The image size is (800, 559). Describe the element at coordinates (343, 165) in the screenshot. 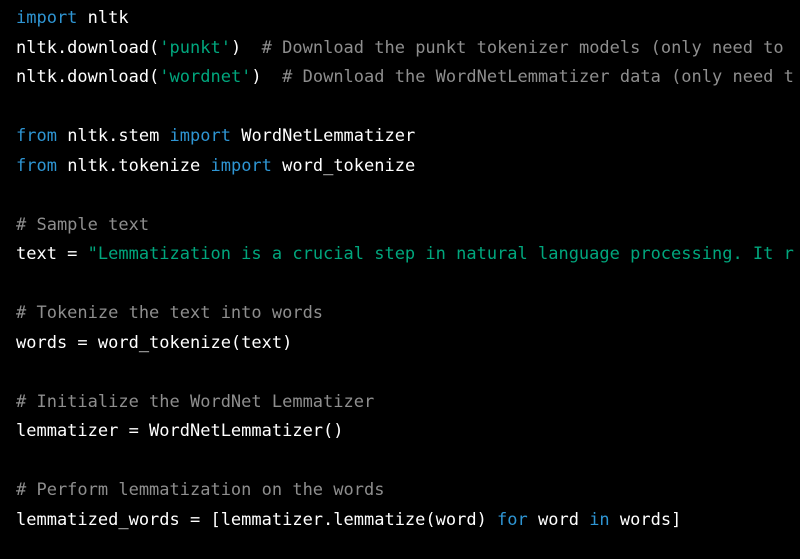

I see `code-text: word_tokenize` at that location.